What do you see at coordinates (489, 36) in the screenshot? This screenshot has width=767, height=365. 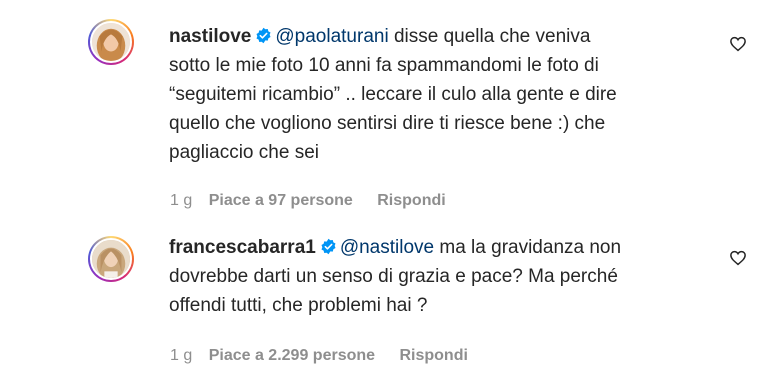 I see `comment-body-line: disse quella che veniva` at bounding box center [489, 36].